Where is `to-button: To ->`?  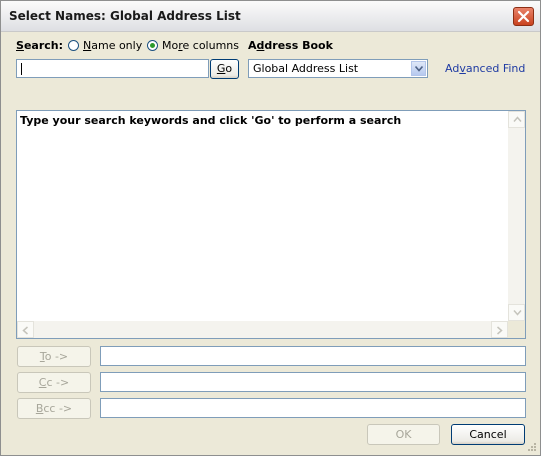 to-button: To -> is located at coordinates (54, 356).